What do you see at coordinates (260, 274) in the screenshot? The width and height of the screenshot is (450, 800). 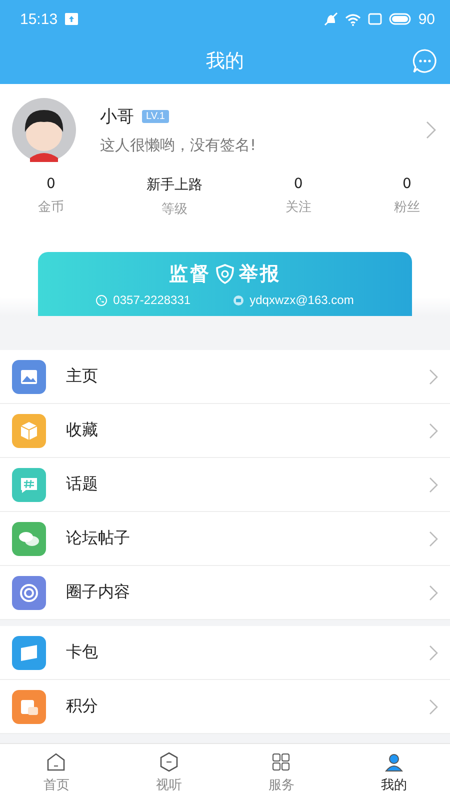 I see `banner-title: 举报` at bounding box center [260, 274].